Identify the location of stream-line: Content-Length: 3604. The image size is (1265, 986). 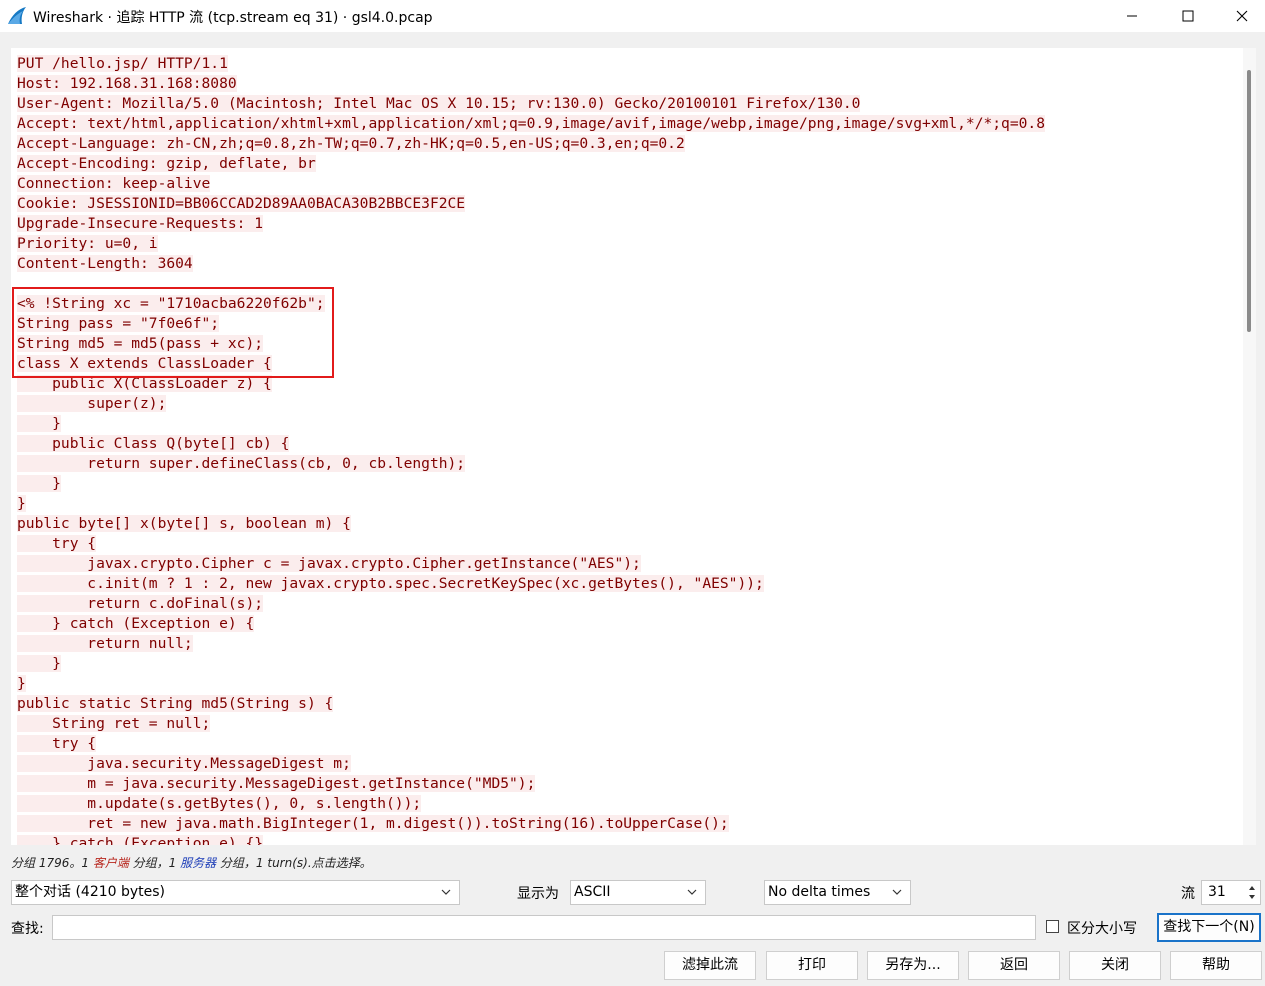
(531, 264).